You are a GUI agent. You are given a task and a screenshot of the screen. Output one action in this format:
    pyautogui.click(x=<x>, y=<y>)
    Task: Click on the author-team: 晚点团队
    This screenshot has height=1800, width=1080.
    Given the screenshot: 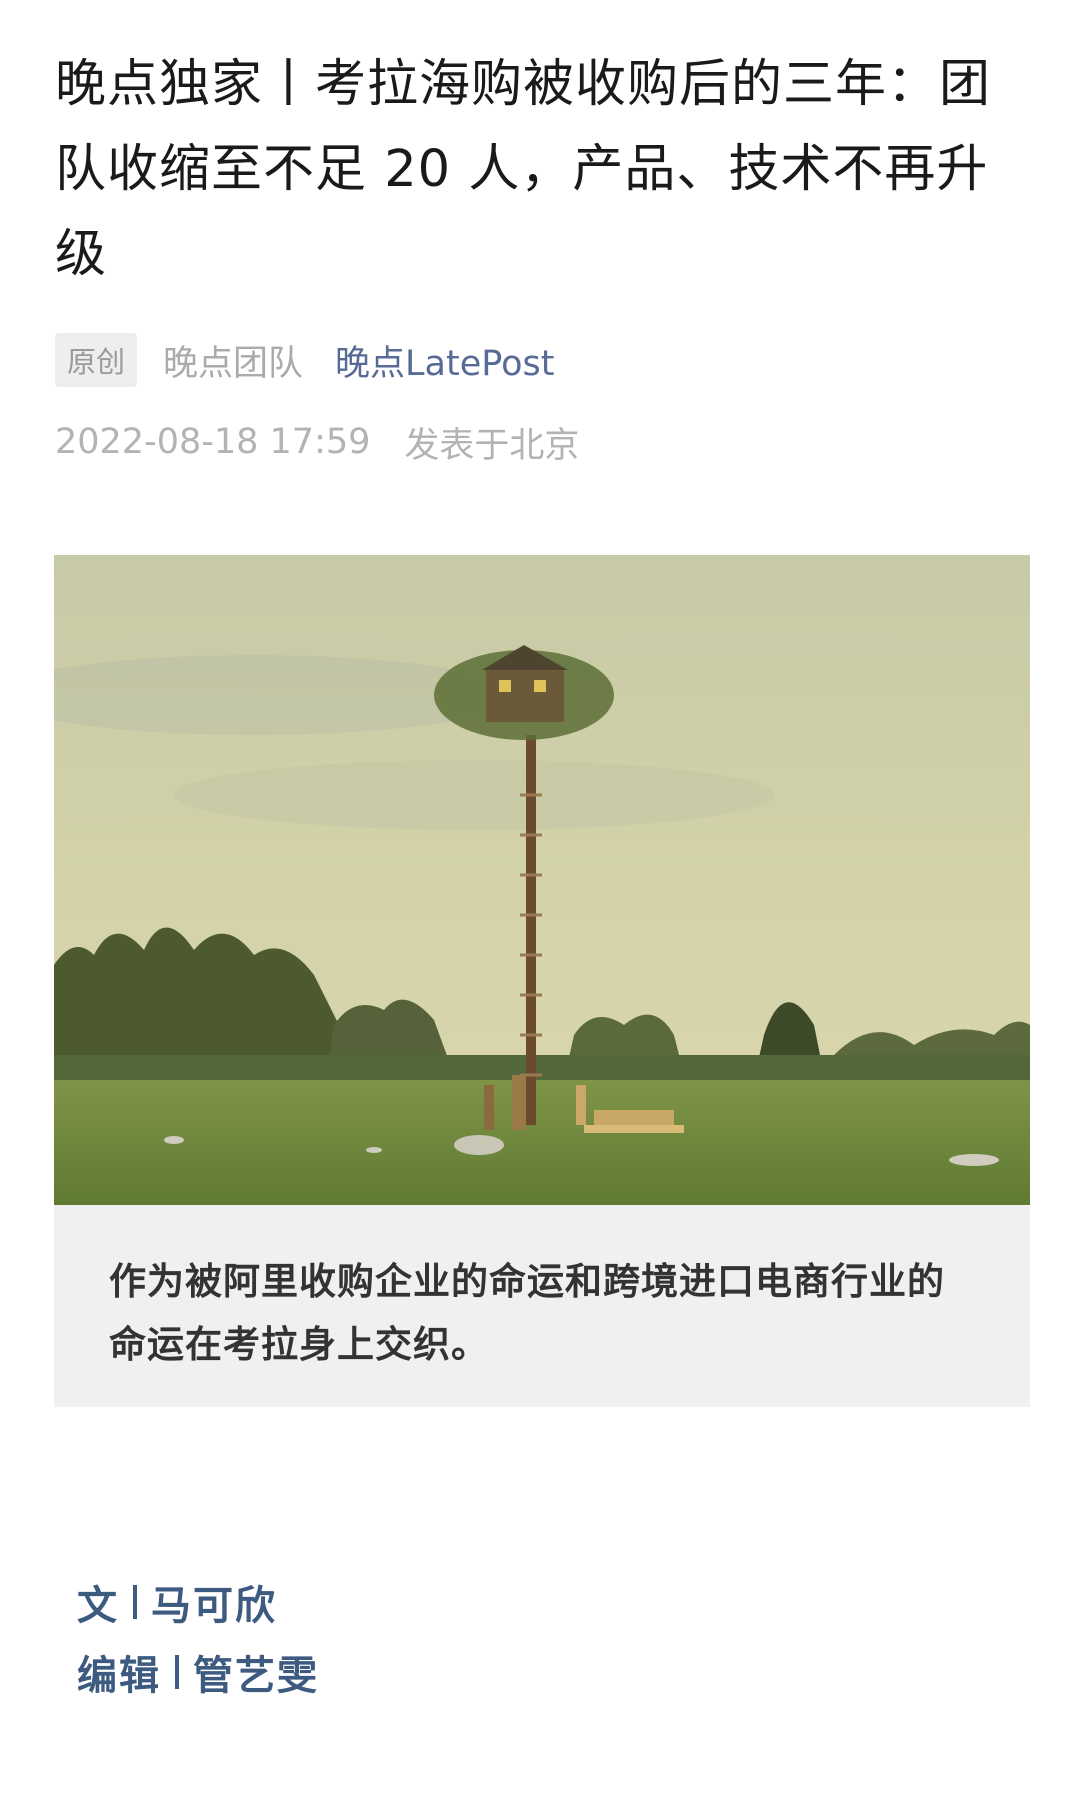 What is the action you would take?
    pyautogui.click(x=233, y=363)
    